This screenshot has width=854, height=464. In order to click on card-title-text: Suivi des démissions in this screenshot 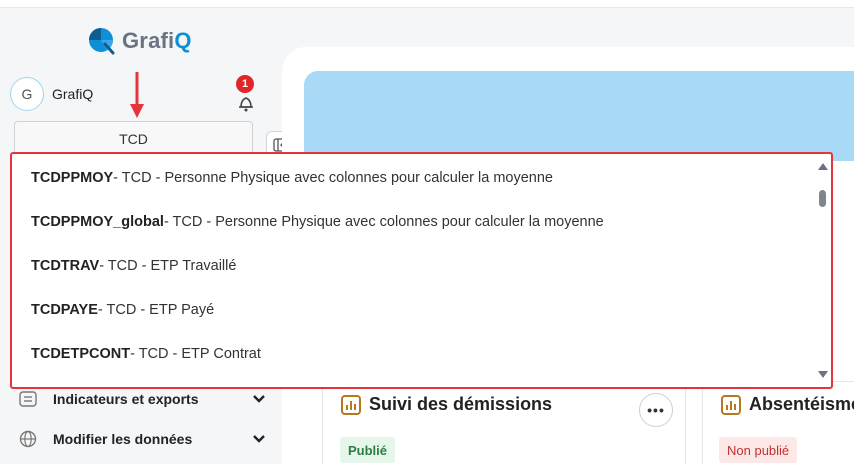, I will do `click(461, 404)`.